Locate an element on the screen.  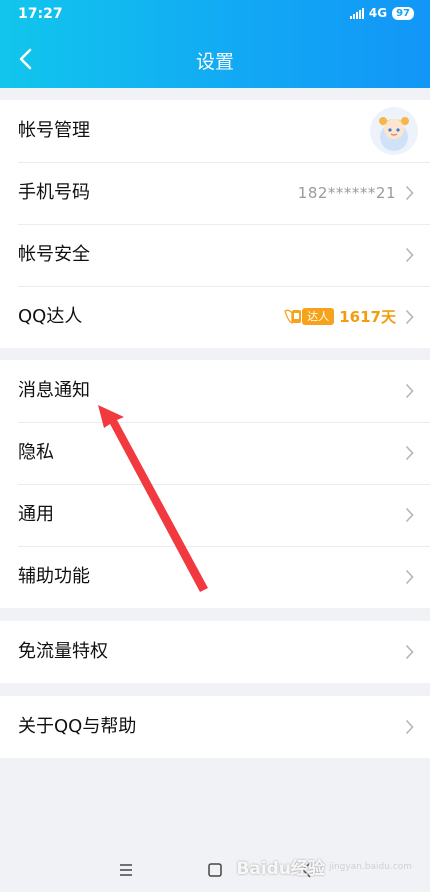
account-management-row: 帐号管理 is located at coordinates (215, 131).